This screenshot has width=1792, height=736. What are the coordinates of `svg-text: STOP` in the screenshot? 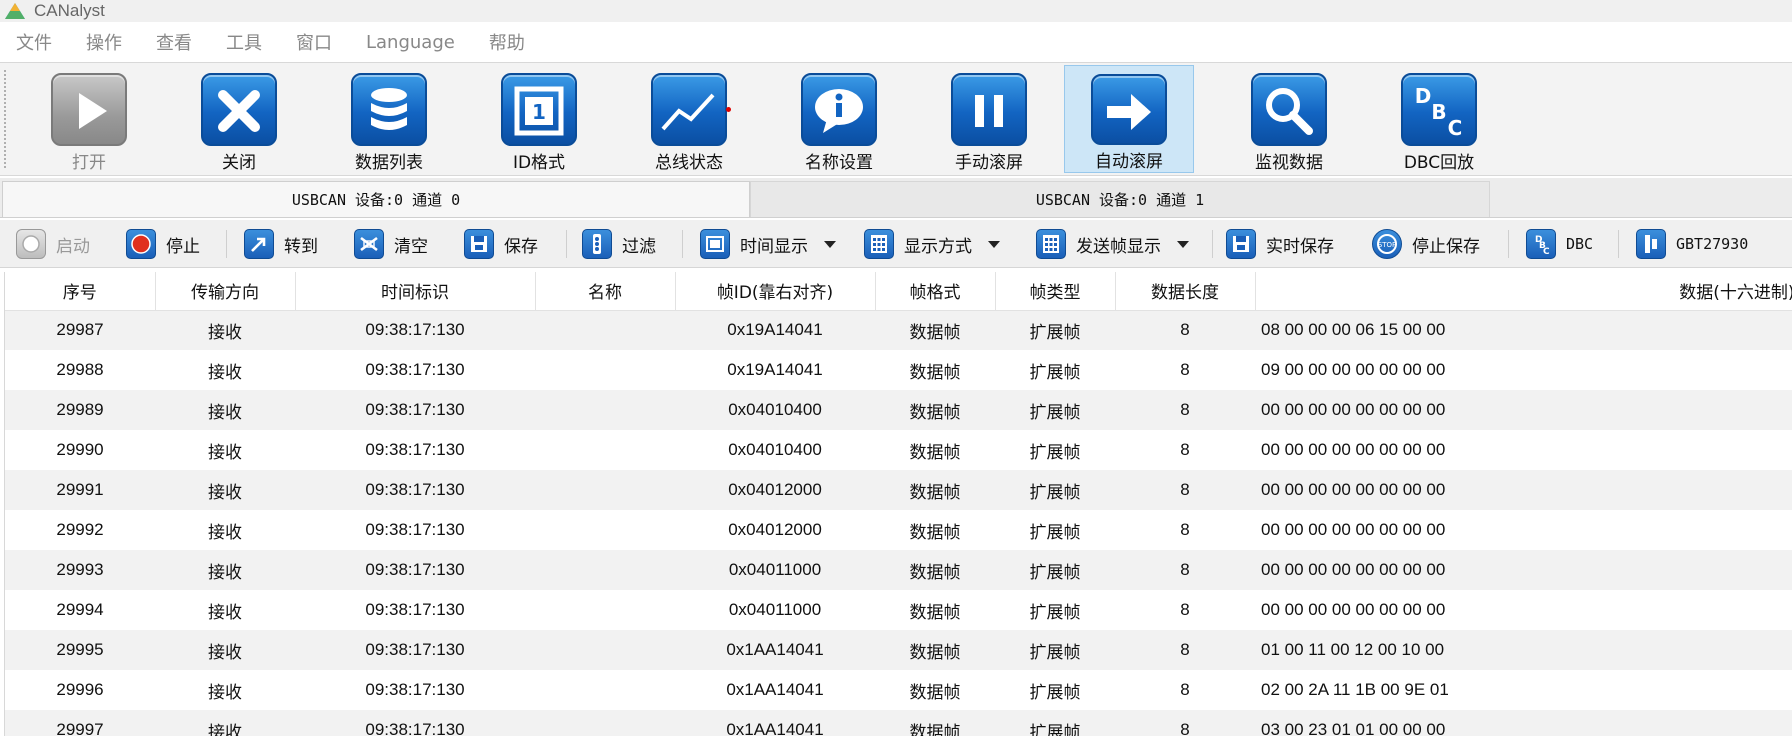 It's located at (1387, 245).